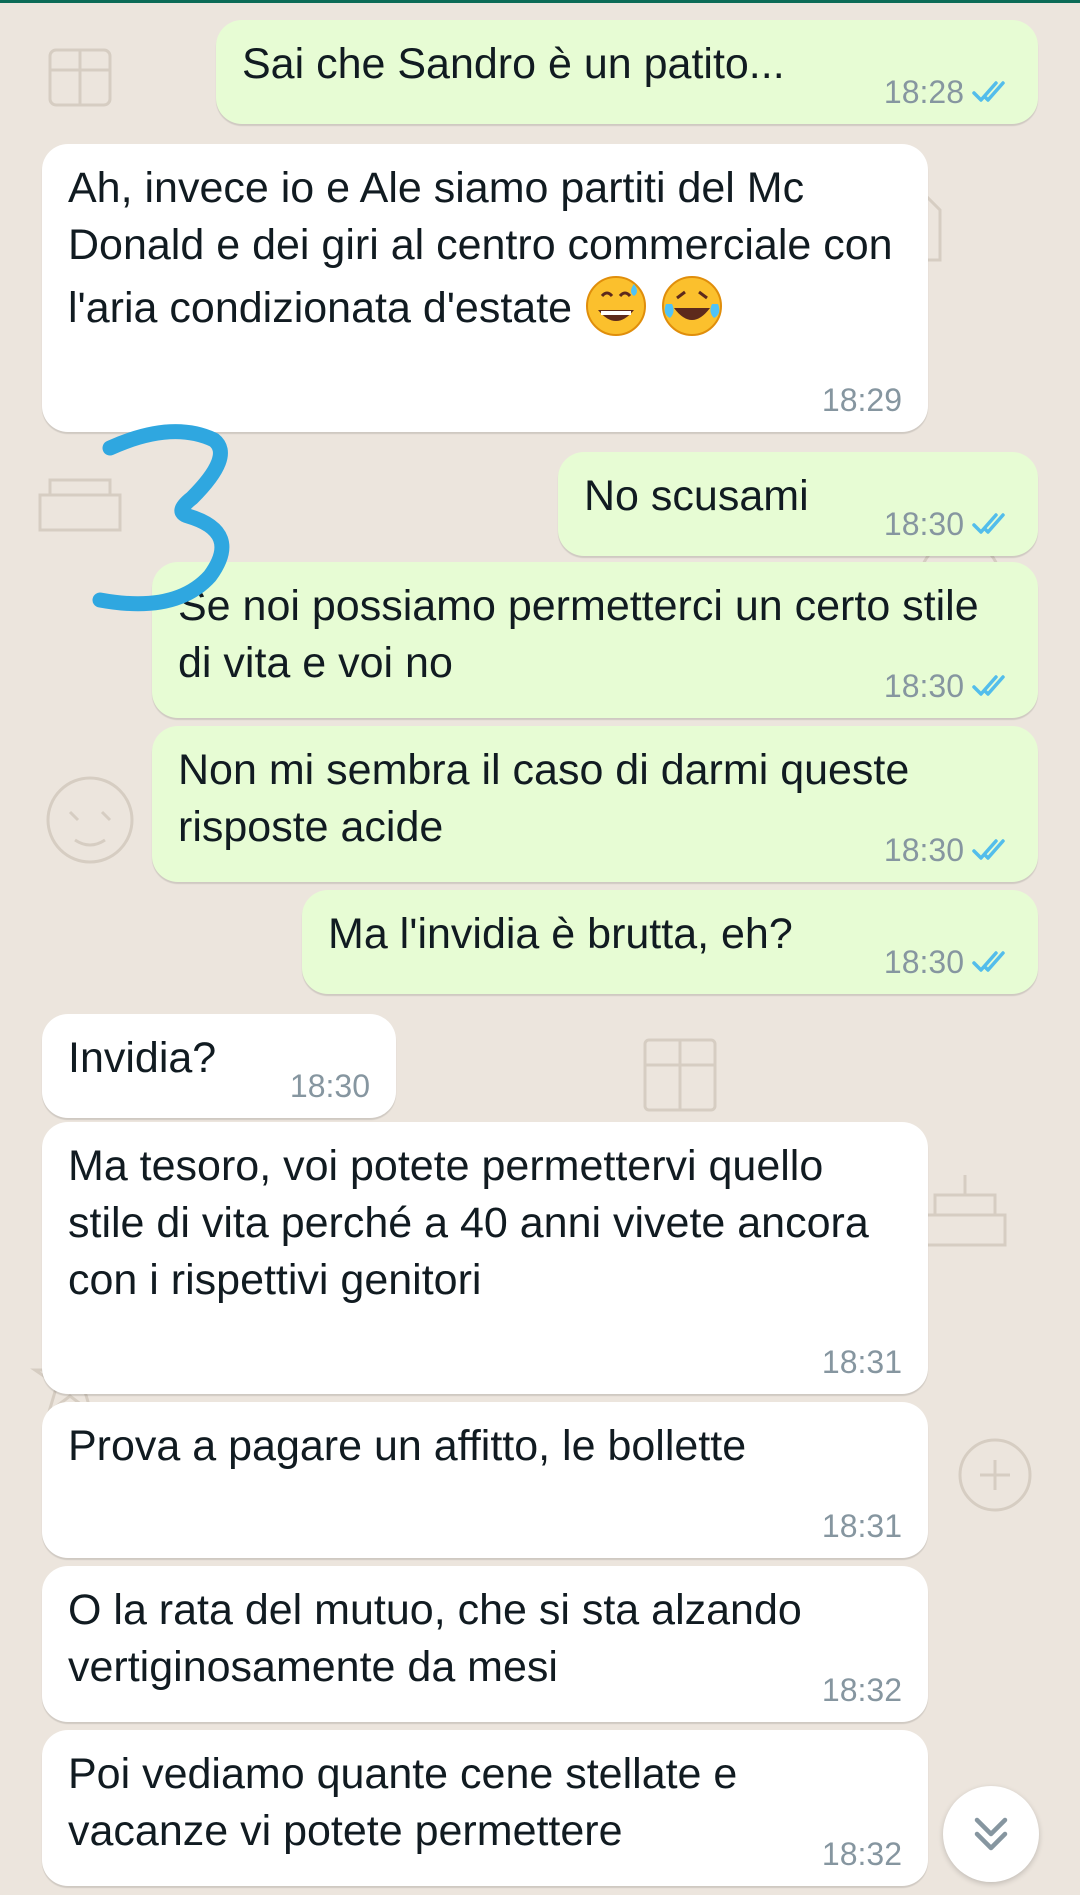 This screenshot has height=1895, width=1080. Describe the element at coordinates (923, 92) in the screenshot. I see `message-time: 18:28` at that location.